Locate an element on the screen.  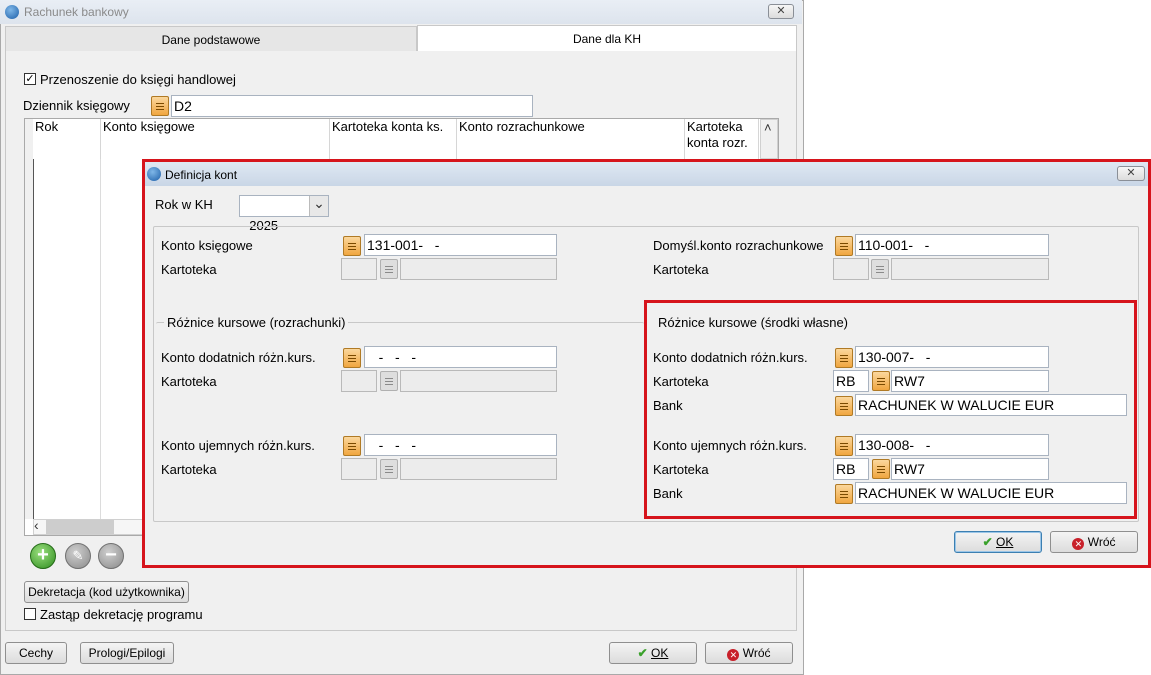
edit-icon: ✎ is located at coordinates (78, 555).